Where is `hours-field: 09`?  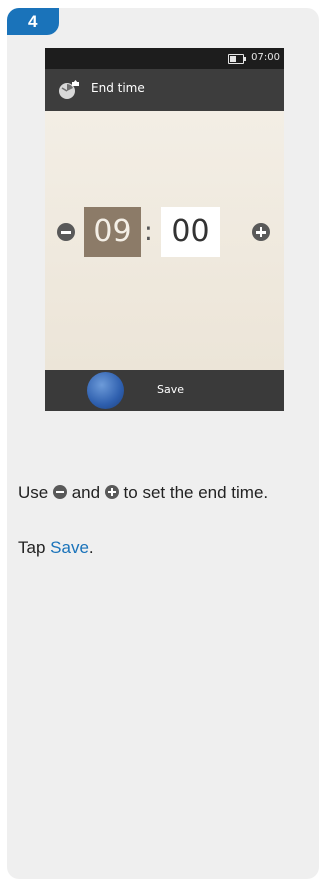 hours-field: 09 is located at coordinates (112, 232).